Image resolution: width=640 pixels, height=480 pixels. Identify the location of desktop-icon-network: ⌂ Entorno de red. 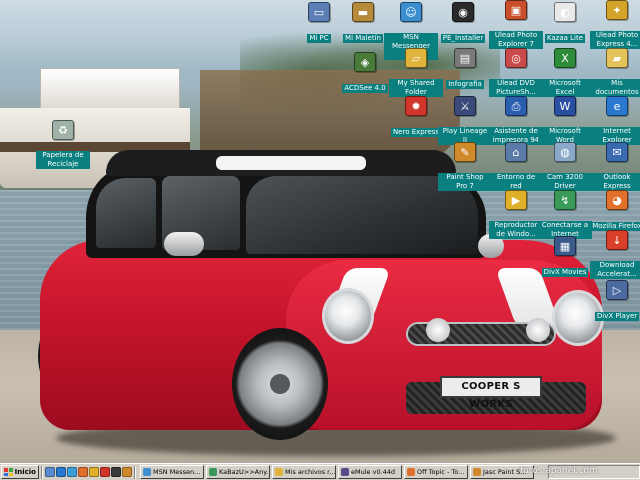
(516, 166).